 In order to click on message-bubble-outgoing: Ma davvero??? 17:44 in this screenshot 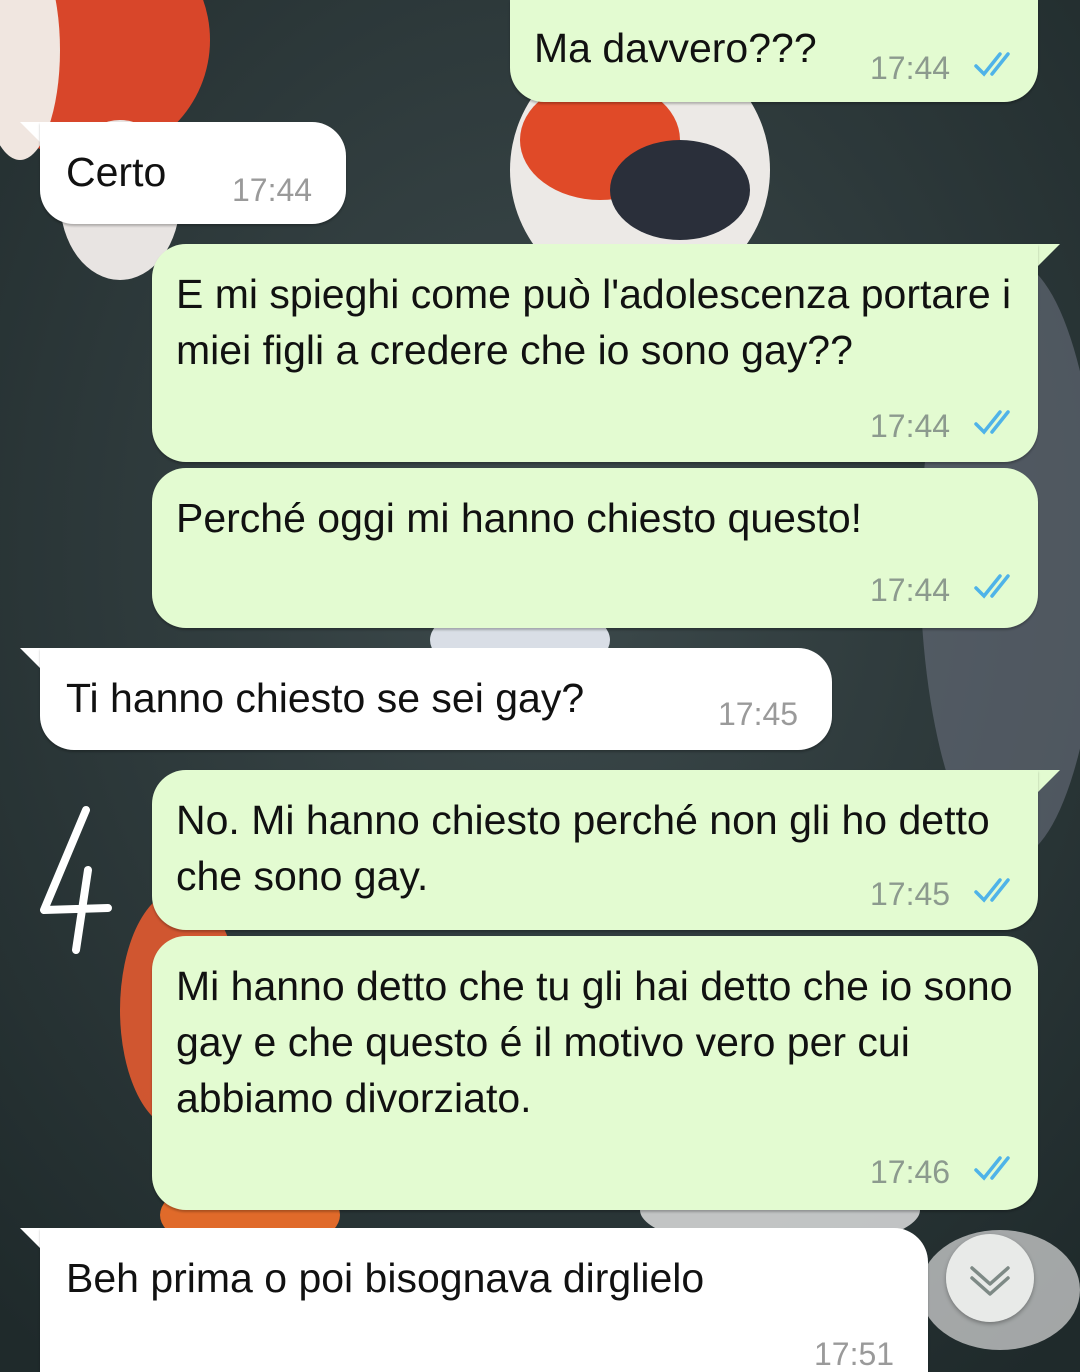, I will do `click(774, 51)`.